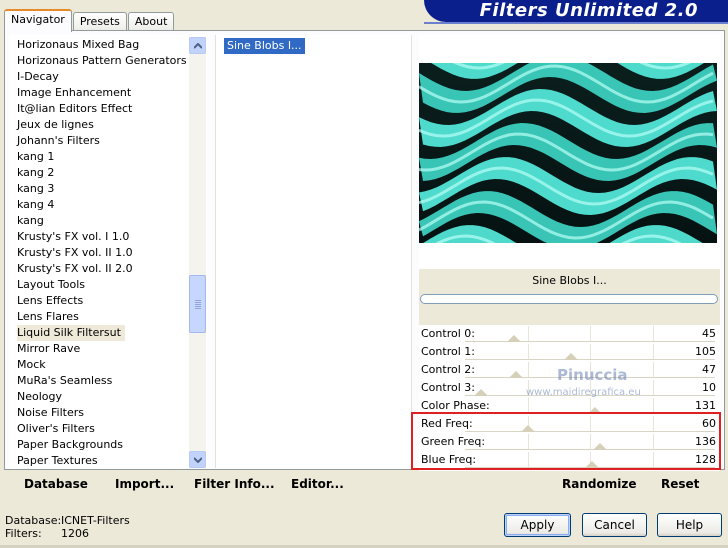 The image size is (728, 548). I want to click on right-button-bar: Randomize Reset, so click(569, 485).